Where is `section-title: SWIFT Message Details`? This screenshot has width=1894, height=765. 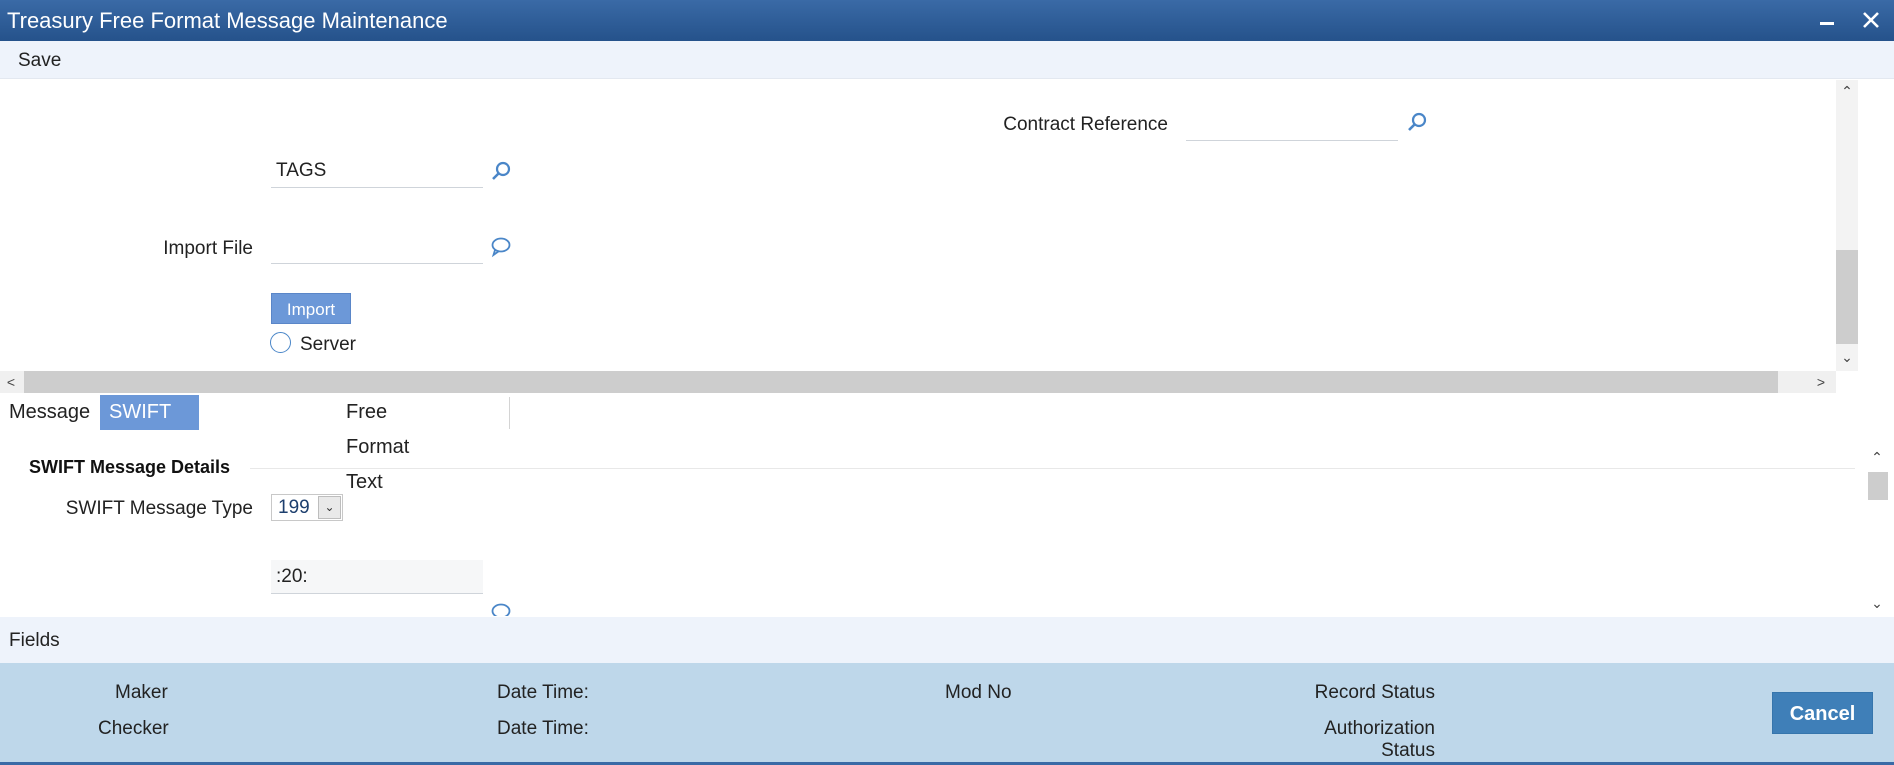
section-title: SWIFT Message Details is located at coordinates (130, 467).